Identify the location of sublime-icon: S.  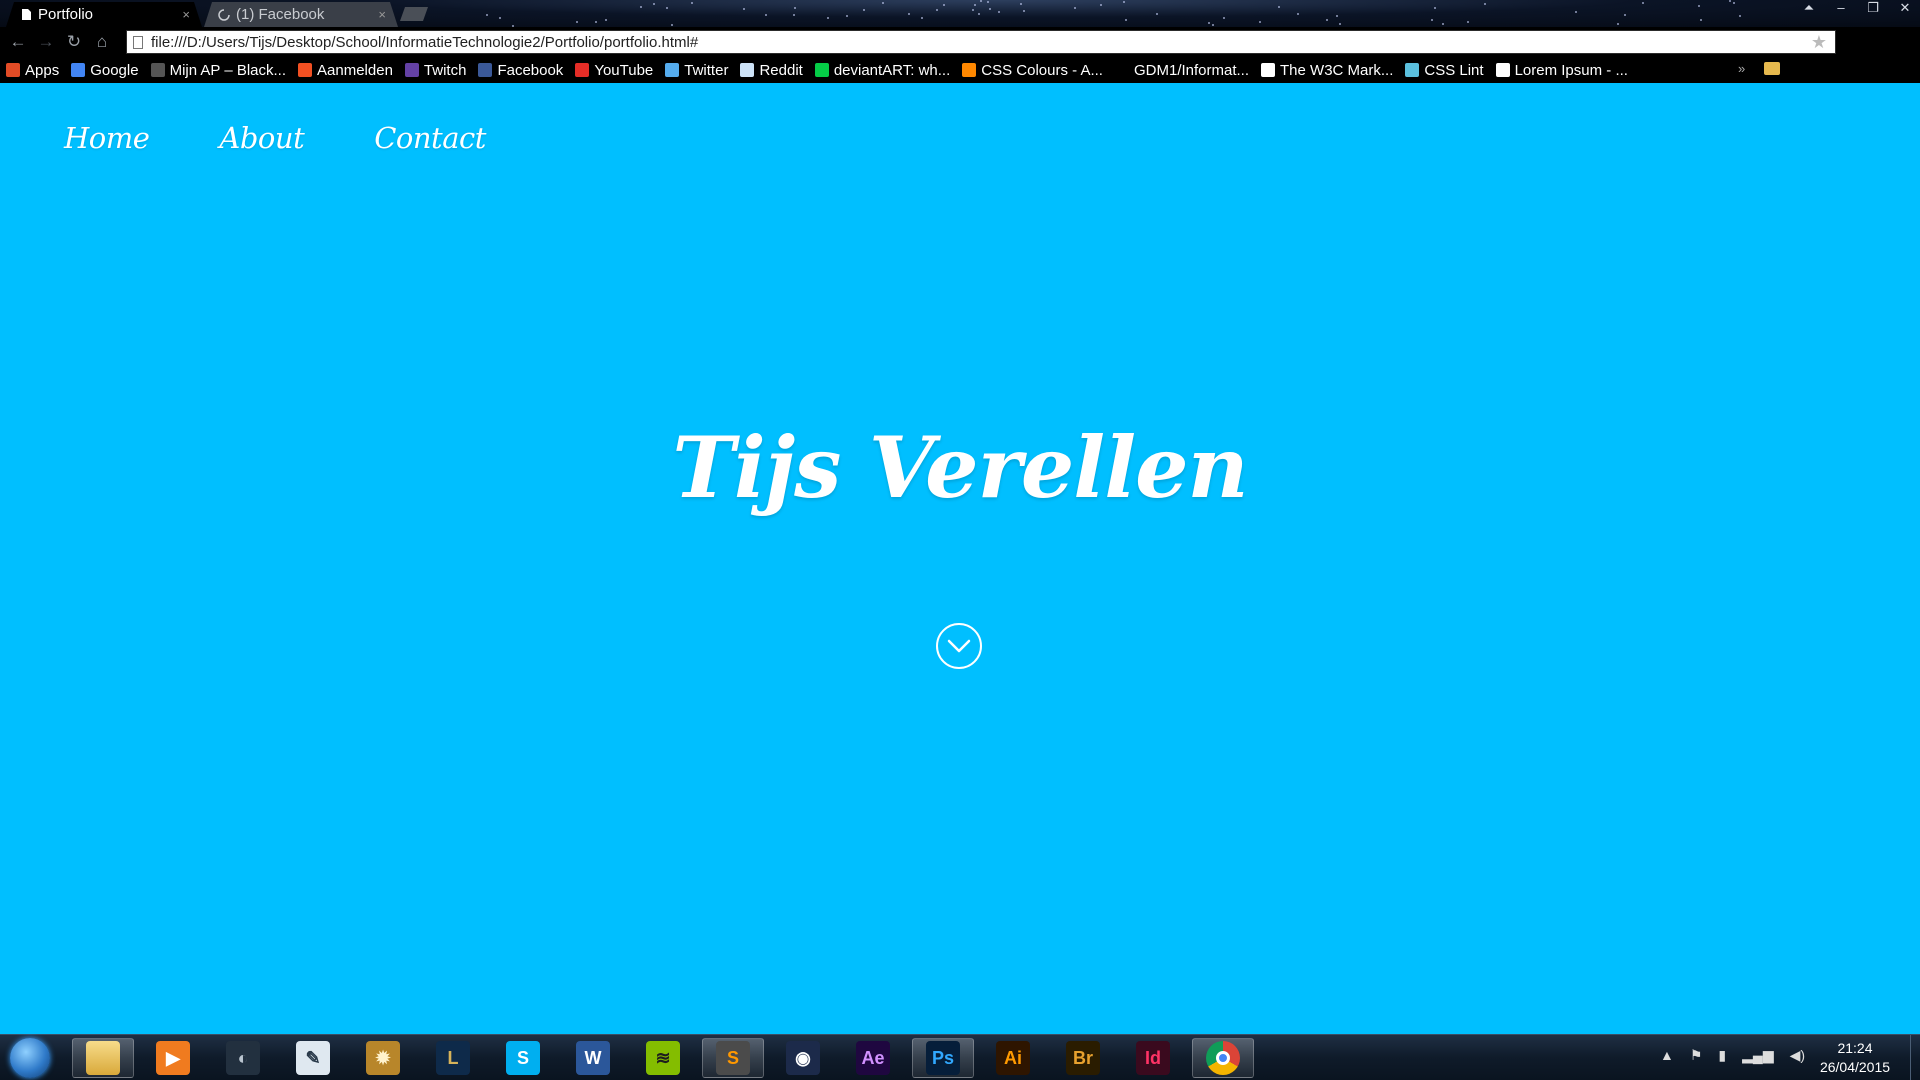
(733, 1058).